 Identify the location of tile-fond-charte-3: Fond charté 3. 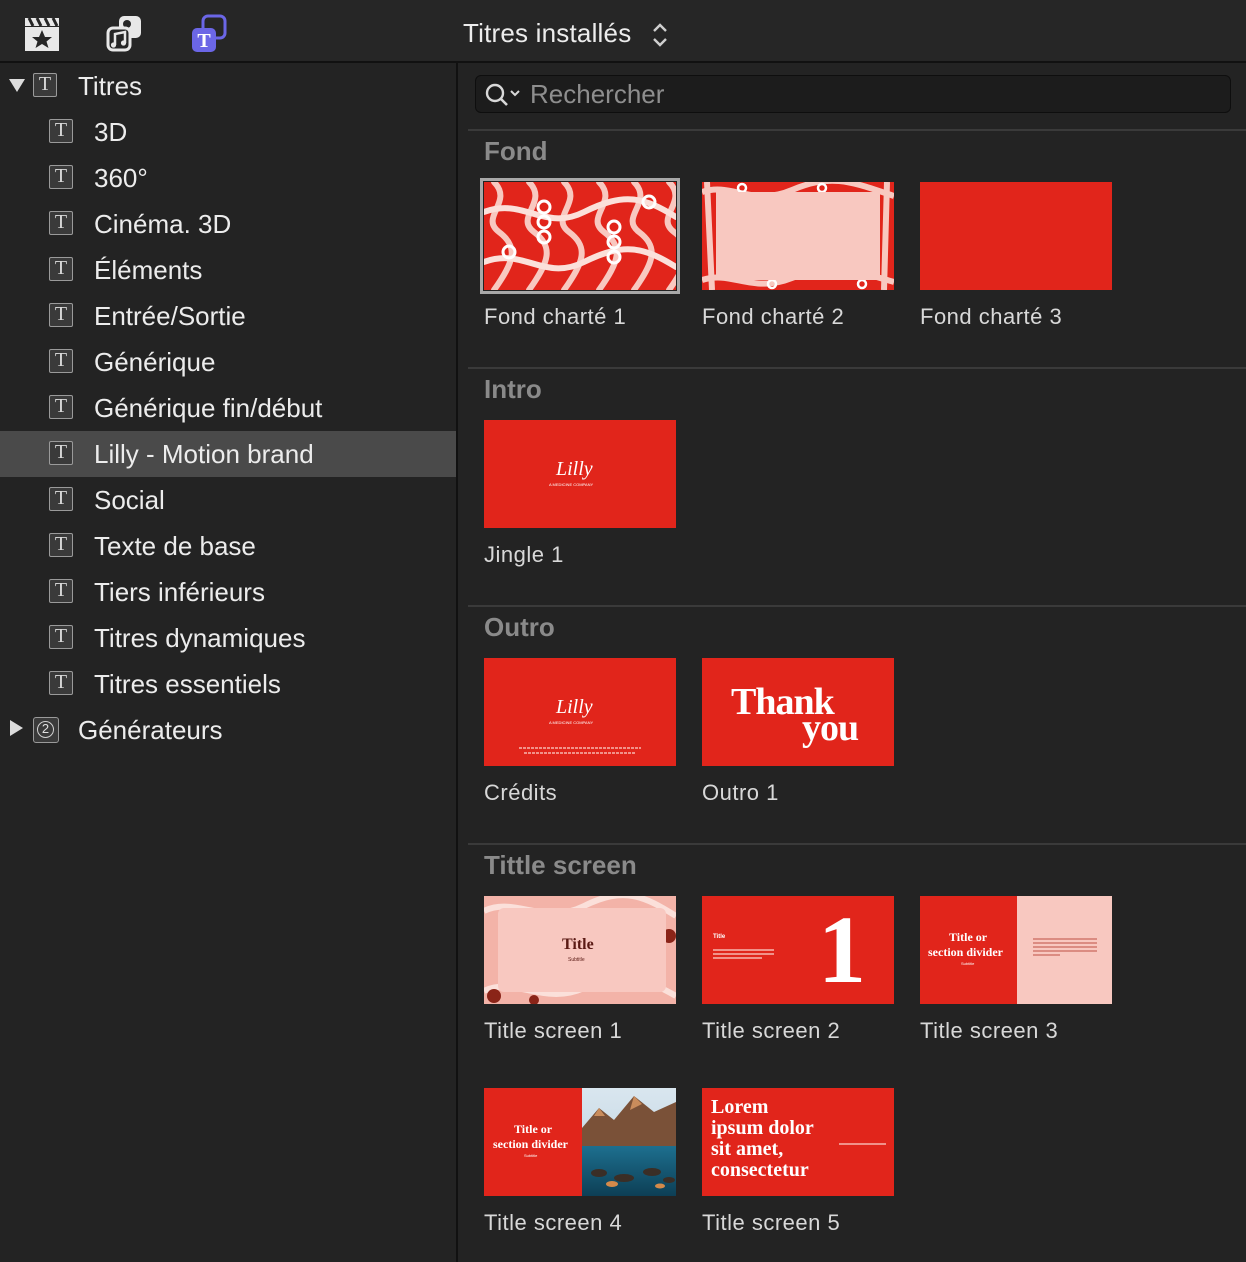
(1020, 257).